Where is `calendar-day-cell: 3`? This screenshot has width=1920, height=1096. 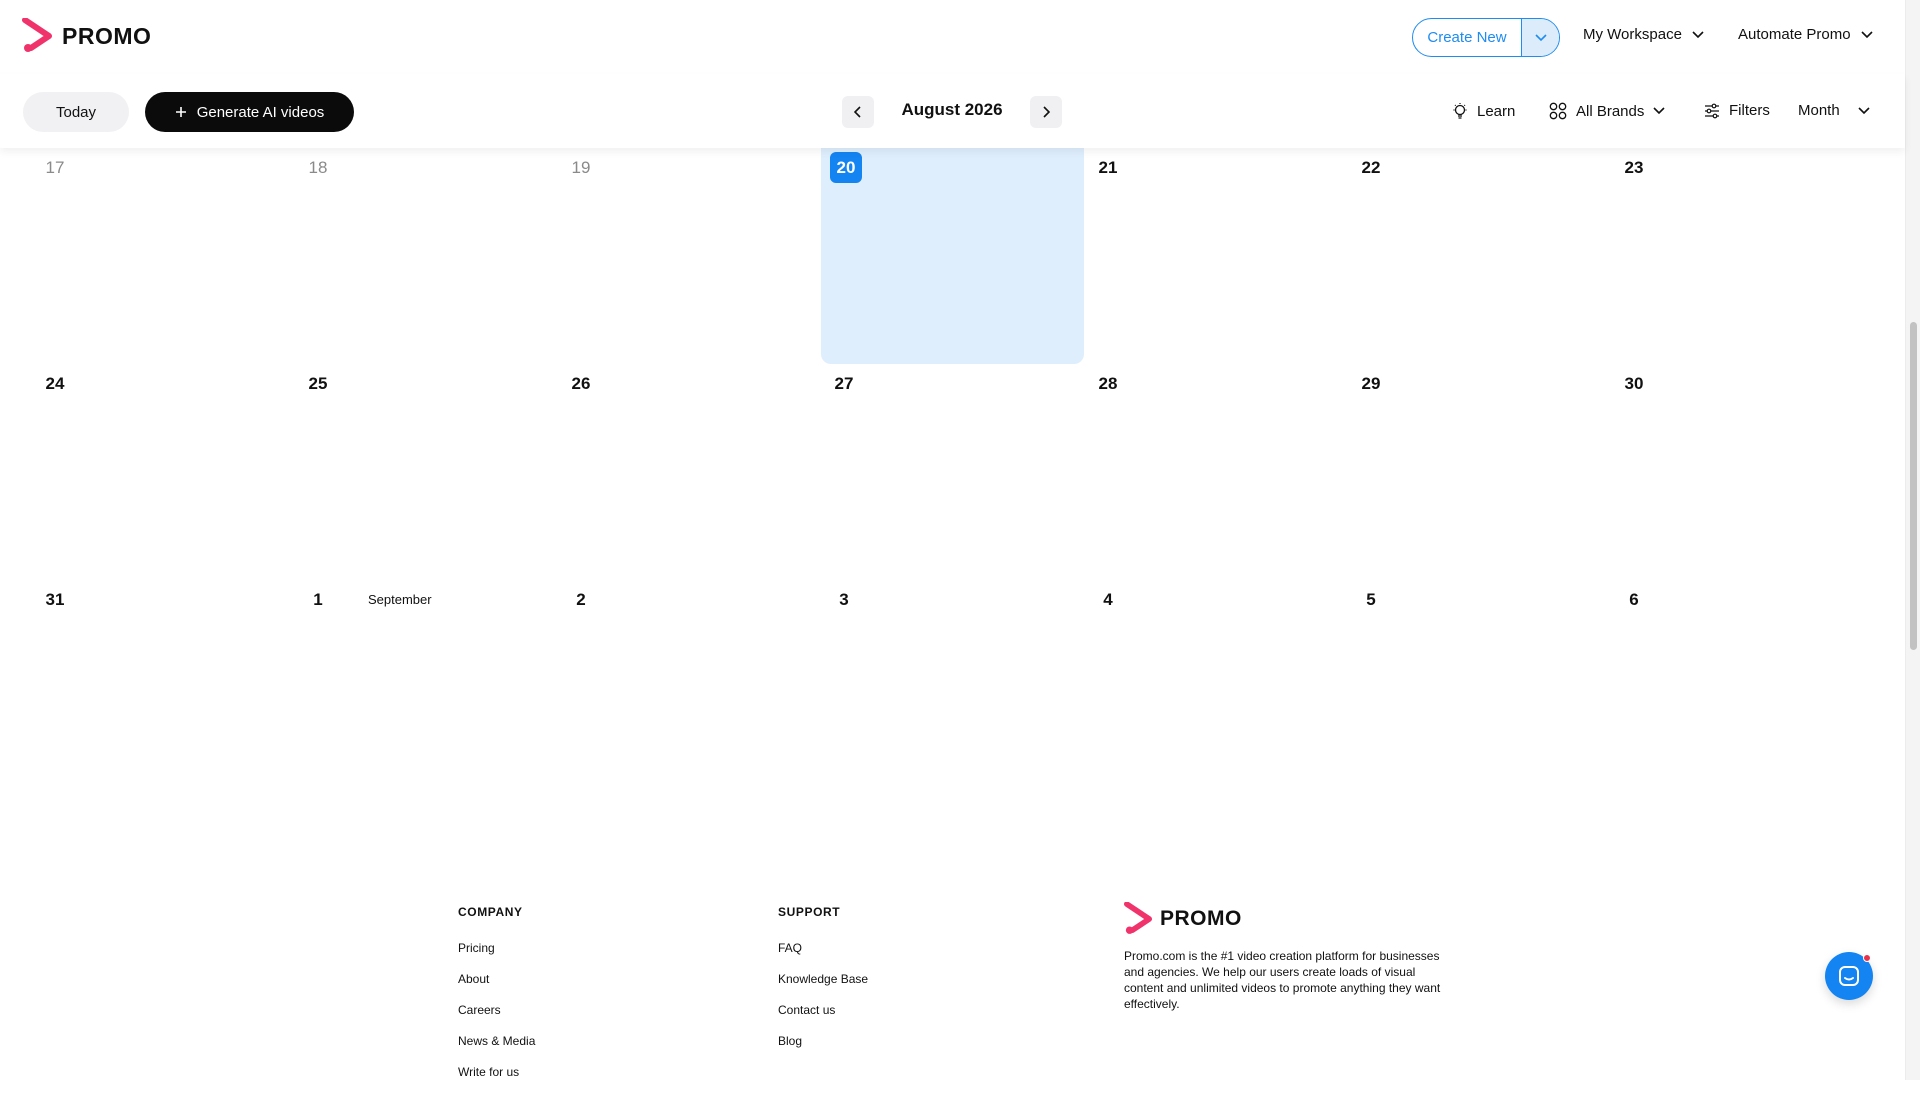 calendar-day-cell: 3 is located at coordinates (945, 688).